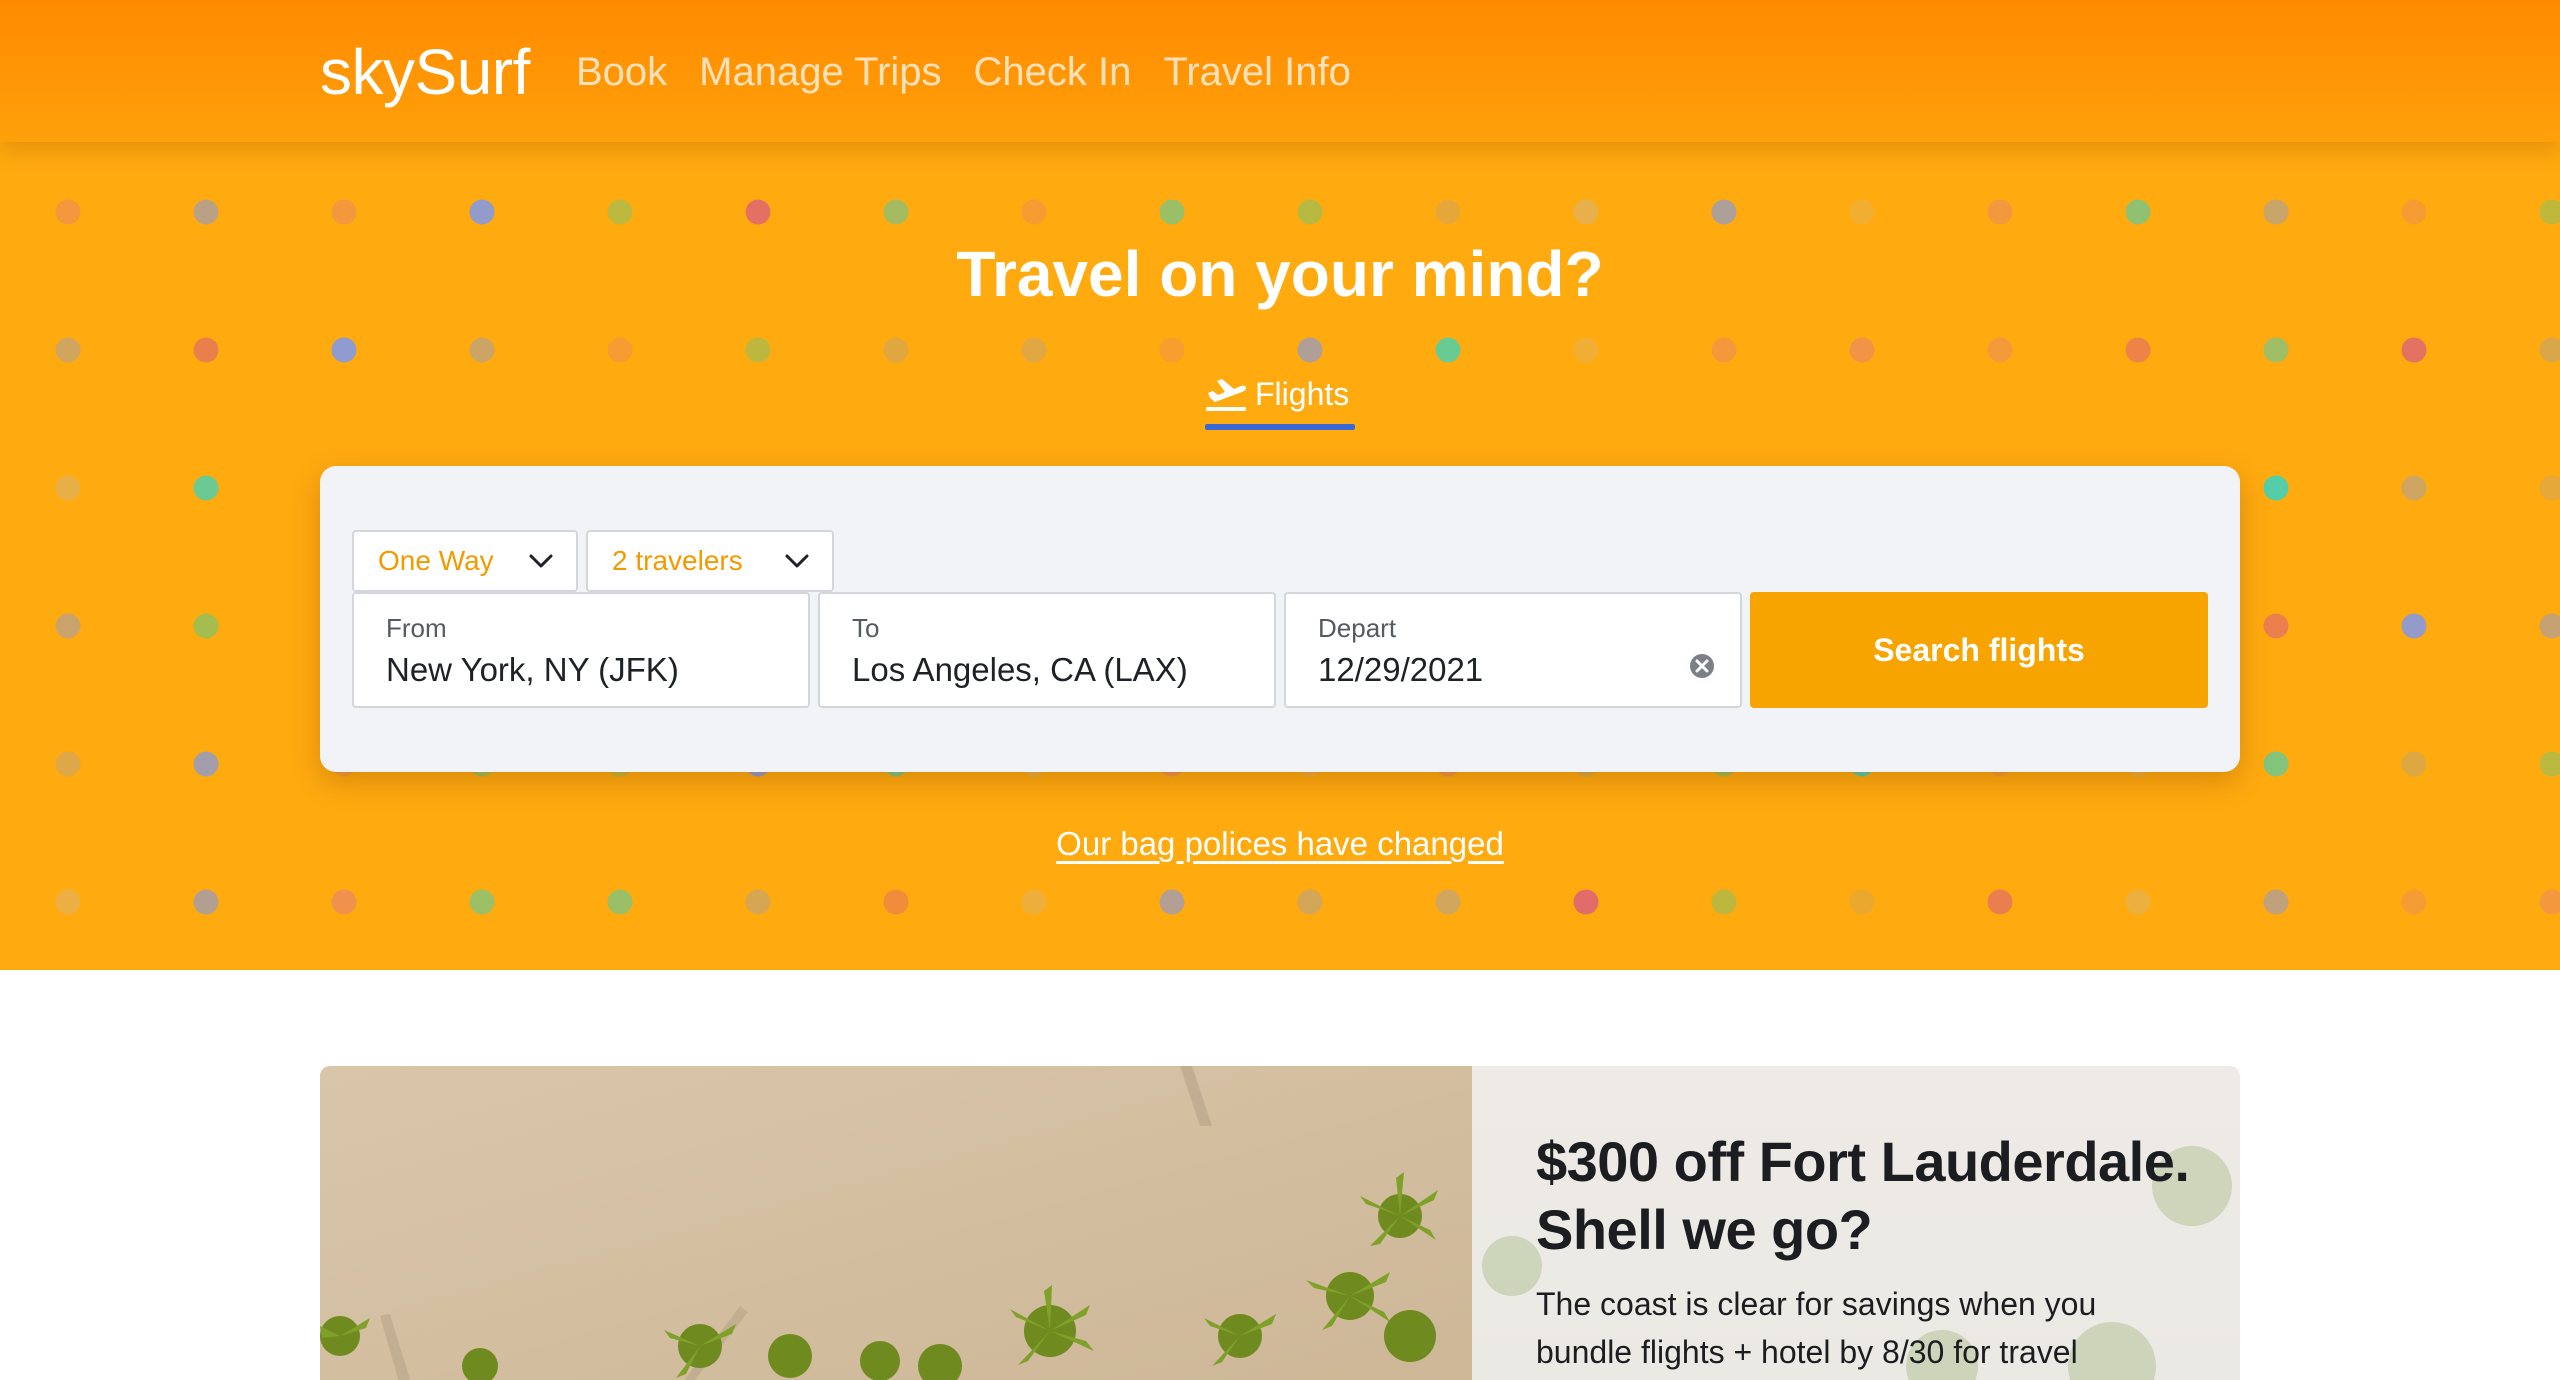  I want to click on trip-type-value: One Way, so click(436, 560).